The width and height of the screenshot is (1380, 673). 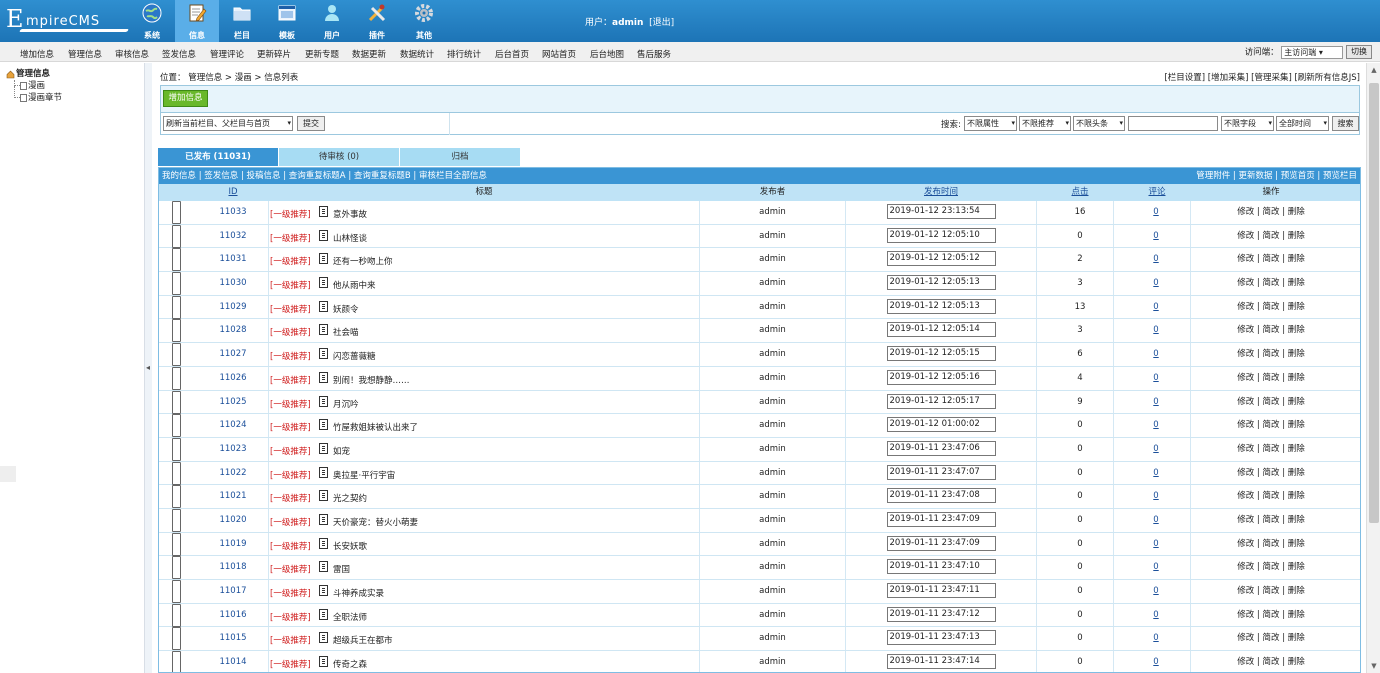 I want to click on menu-data-update: 数据更新, so click(x=369, y=54).